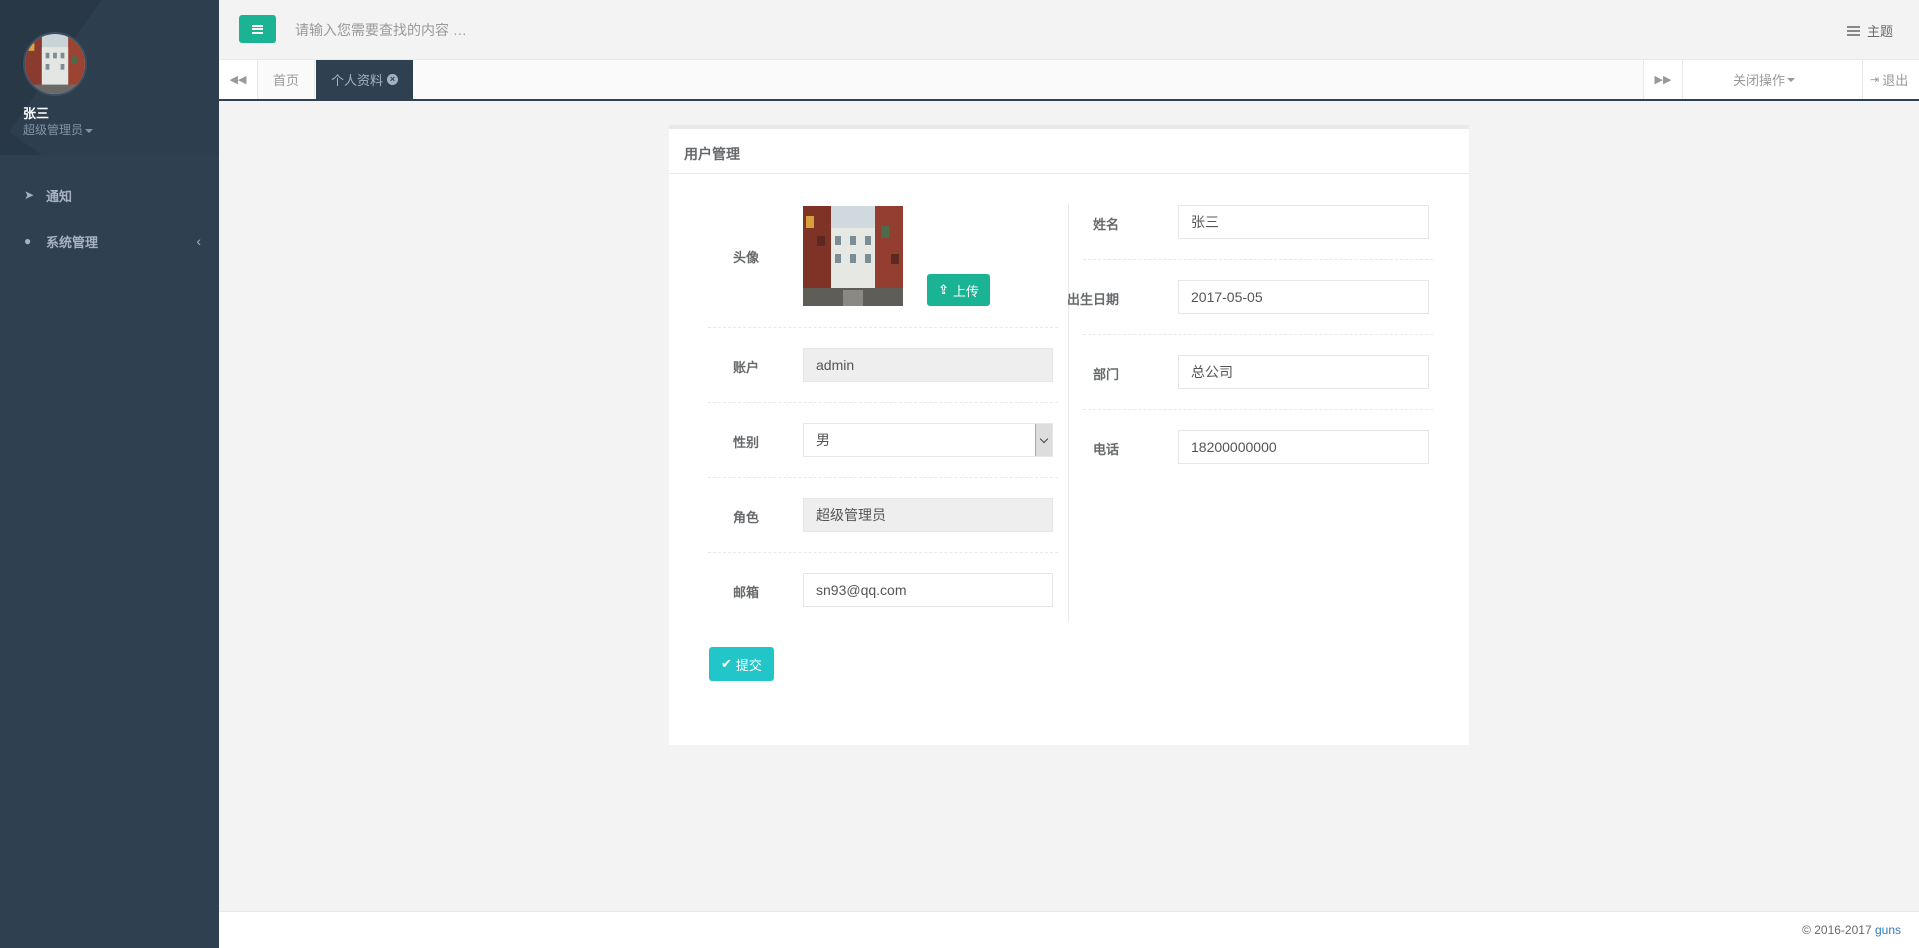  I want to click on rocket-icon: ➤, so click(29, 195).